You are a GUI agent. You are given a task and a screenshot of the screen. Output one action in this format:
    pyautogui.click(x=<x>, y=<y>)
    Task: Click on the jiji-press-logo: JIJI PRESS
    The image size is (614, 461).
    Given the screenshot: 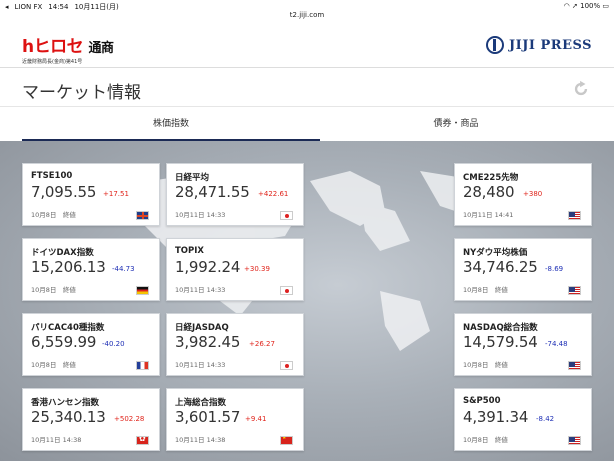 What is the action you would take?
    pyautogui.click(x=539, y=45)
    